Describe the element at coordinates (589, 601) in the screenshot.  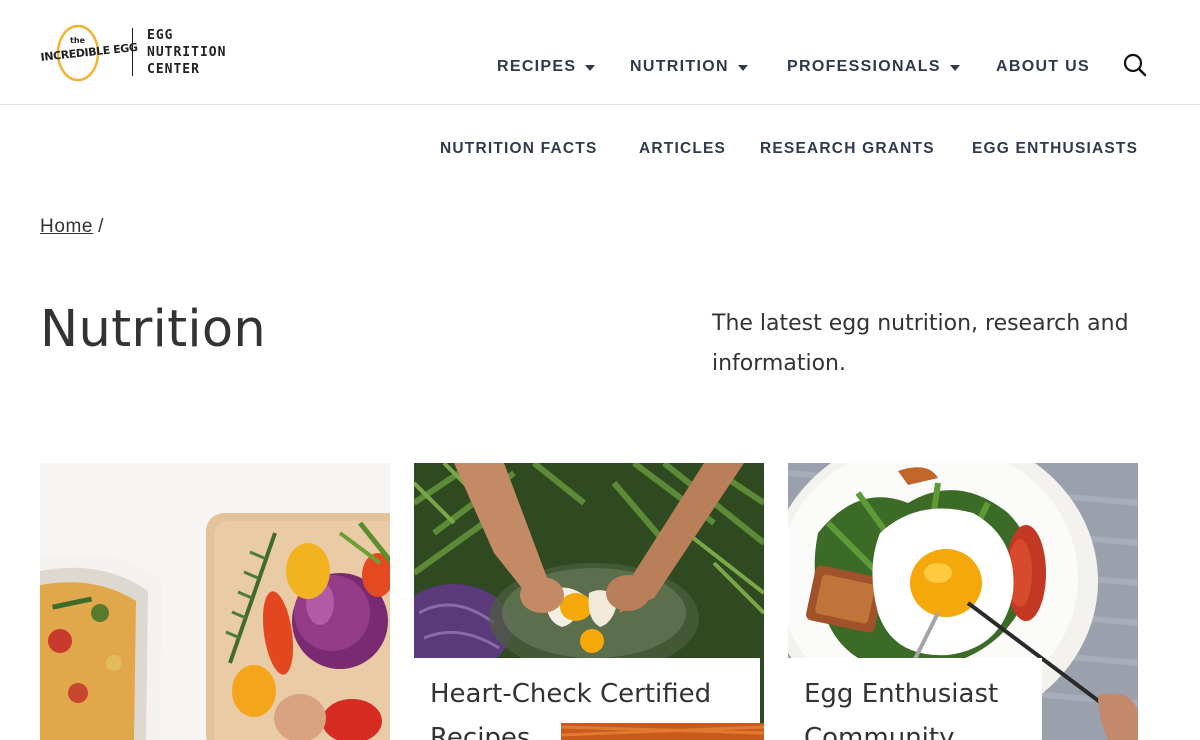
I see `card-heart-check-recipes: Heart-Check Certified Recipes` at that location.